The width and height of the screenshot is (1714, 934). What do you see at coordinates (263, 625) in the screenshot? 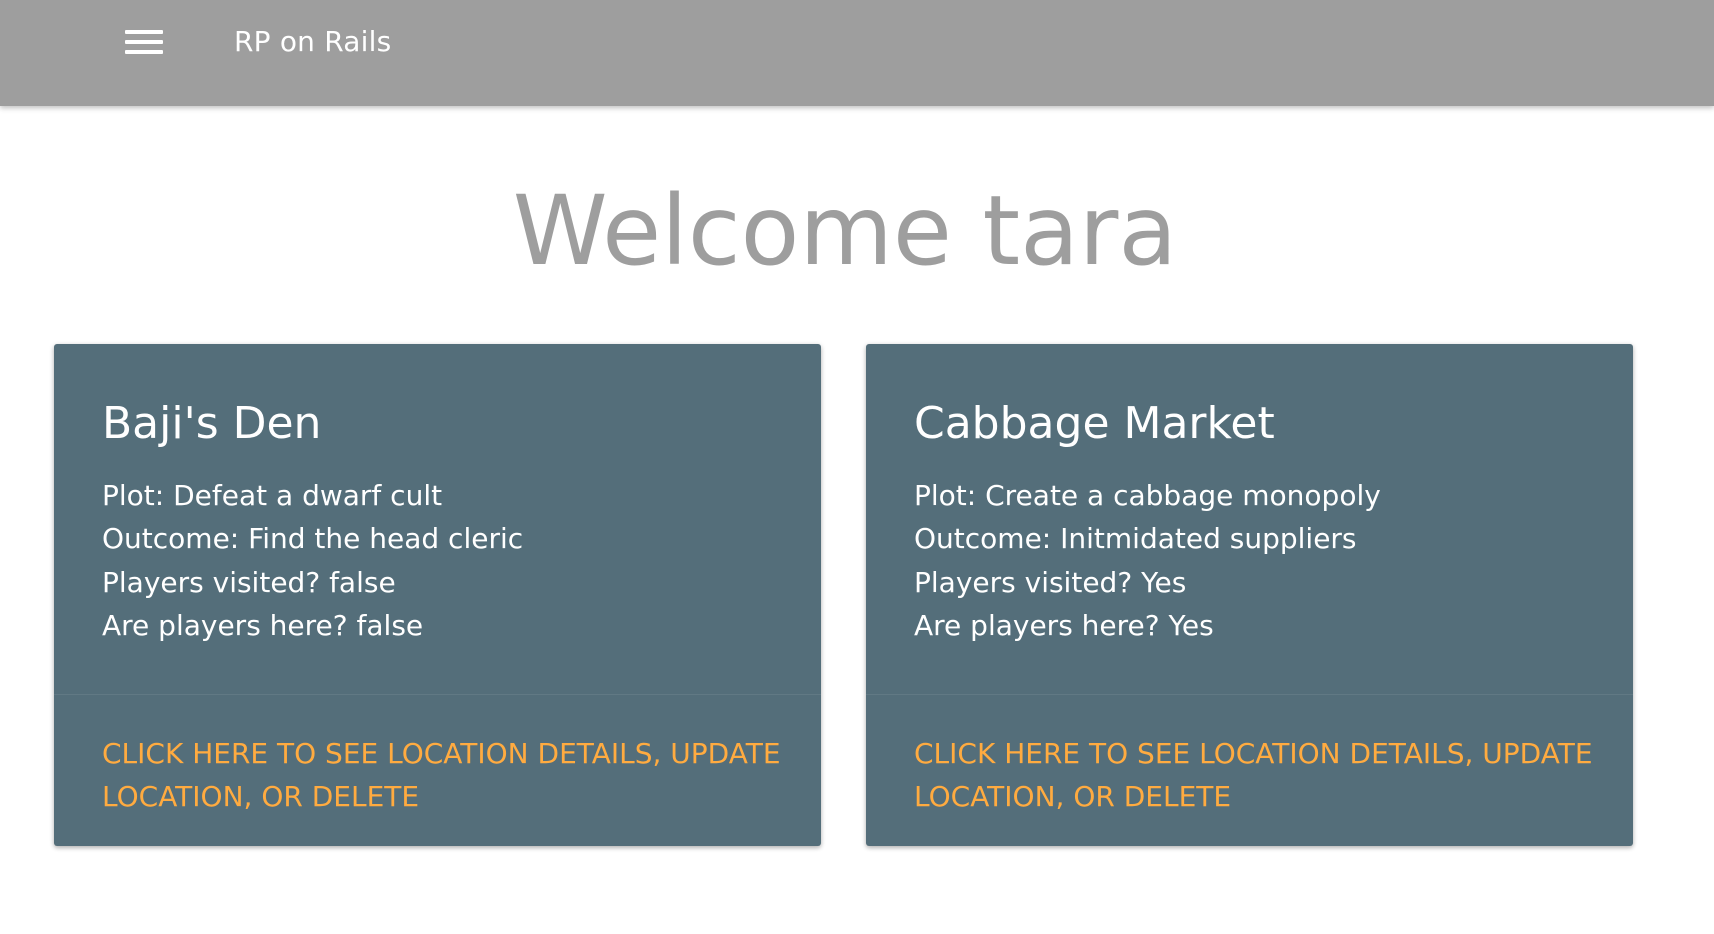
I see `card-players-here: Are players here? false` at bounding box center [263, 625].